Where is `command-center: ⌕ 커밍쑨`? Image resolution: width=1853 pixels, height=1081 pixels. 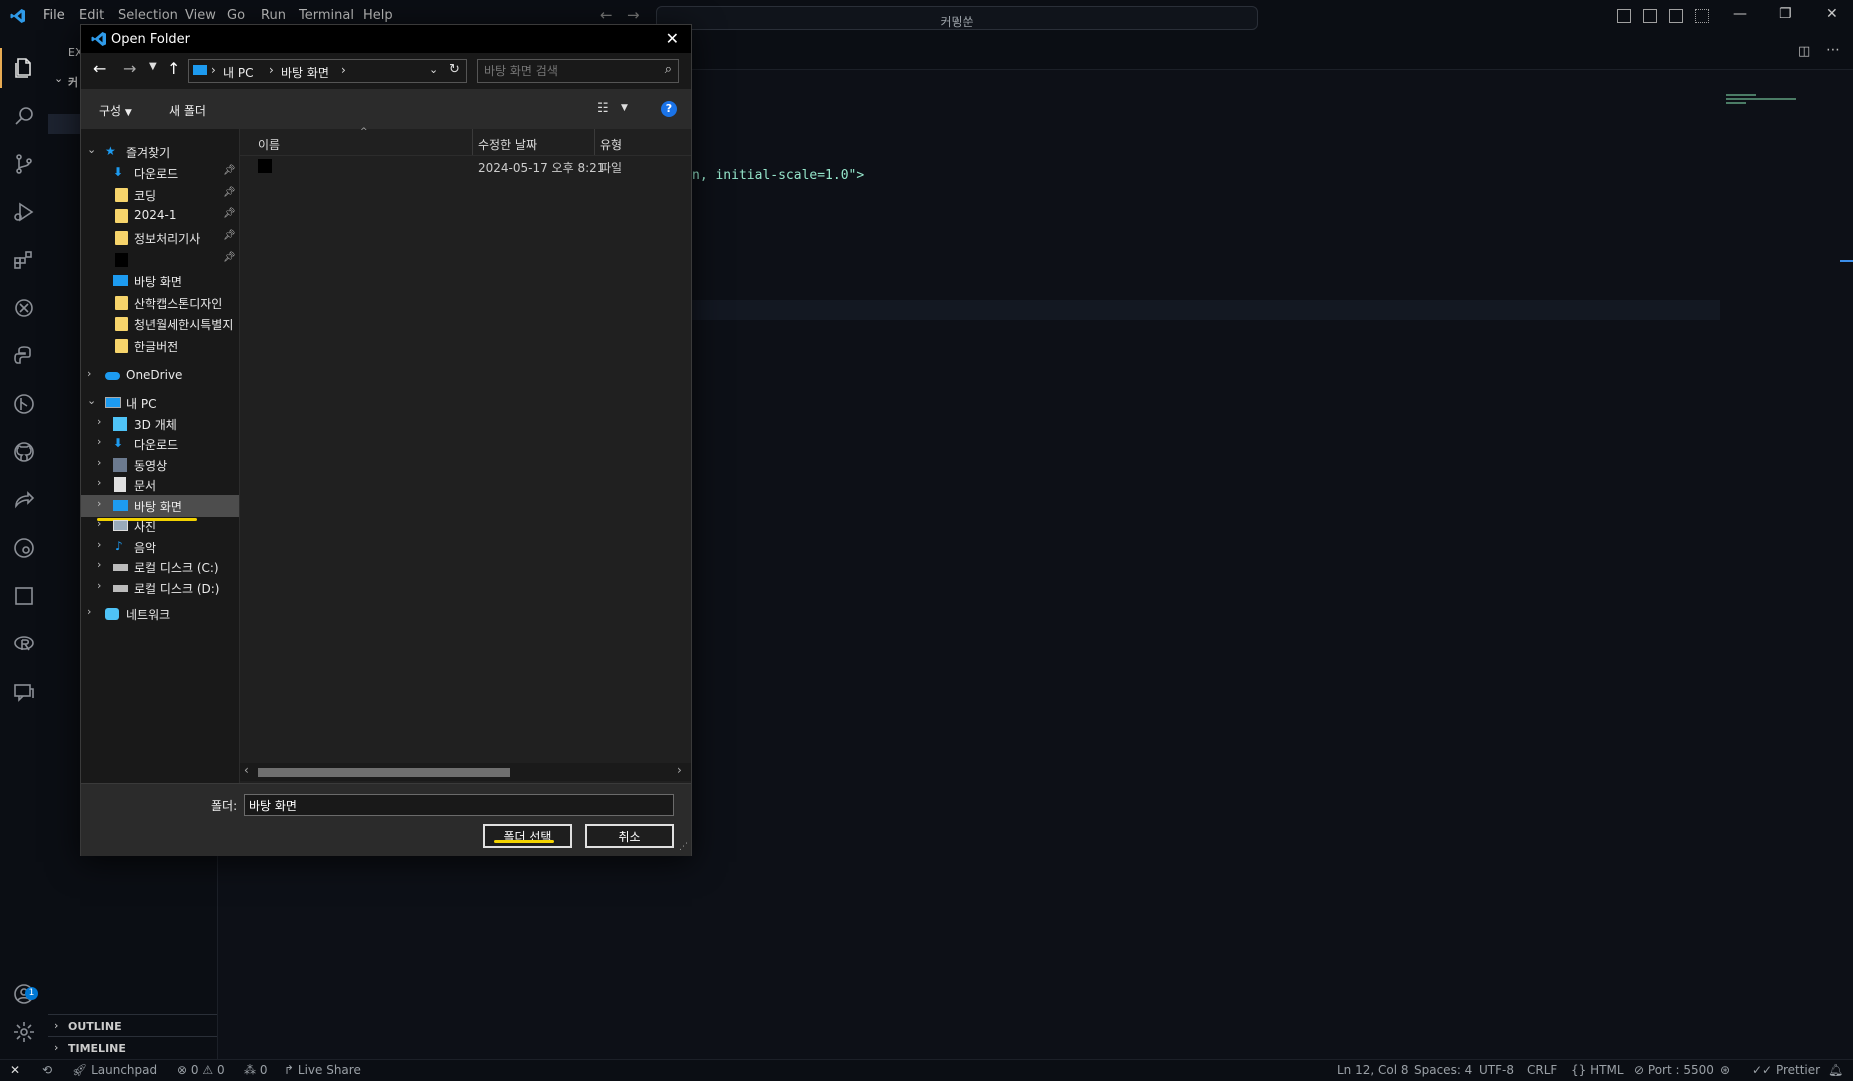
command-center: ⌕ 커밍쑨 is located at coordinates (957, 18).